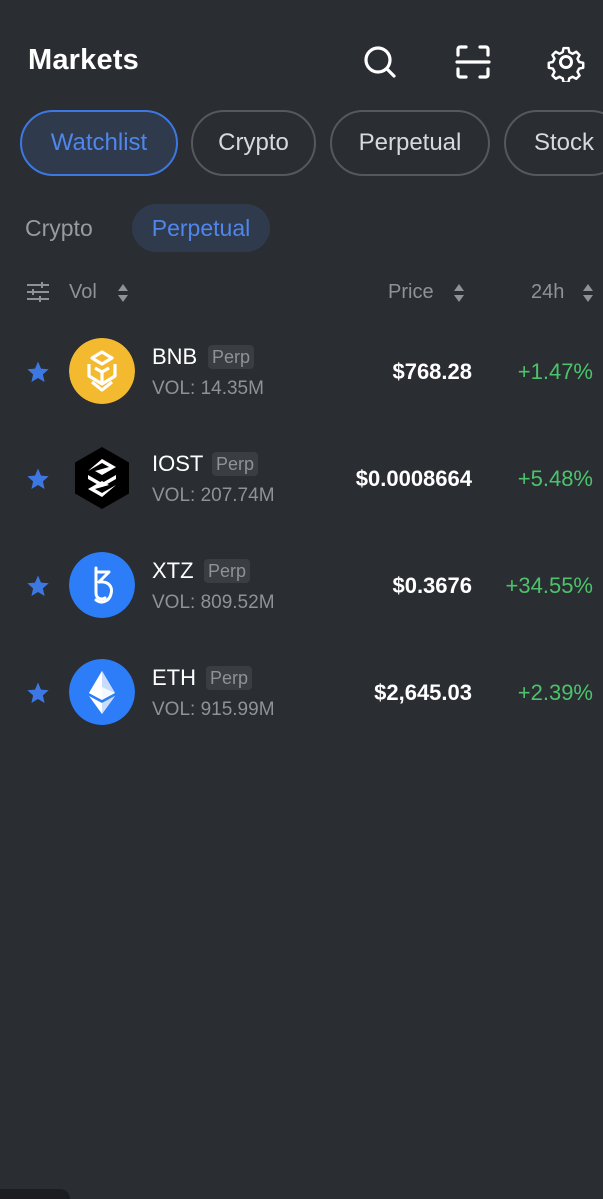  Describe the element at coordinates (213, 602) in the screenshot. I see `coin-volume: VOL: 809.52M` at that location.